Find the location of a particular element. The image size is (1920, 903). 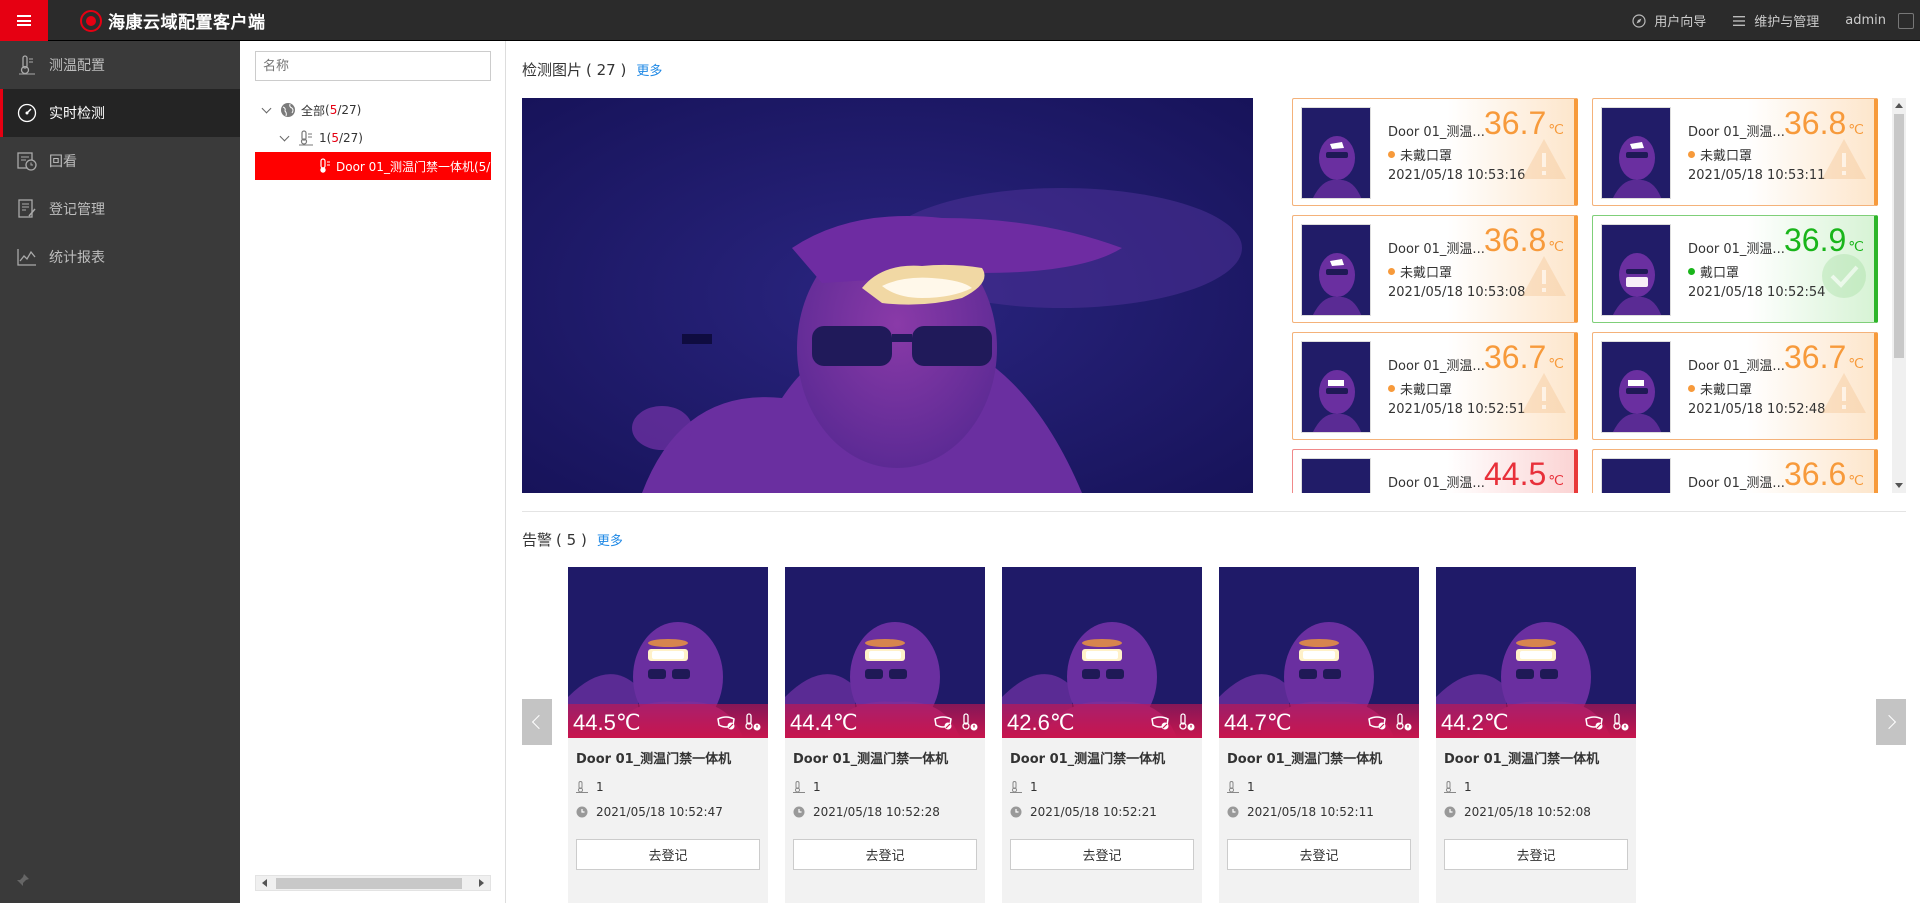

scroll-up-icon is located at coordinates (1899, 105).